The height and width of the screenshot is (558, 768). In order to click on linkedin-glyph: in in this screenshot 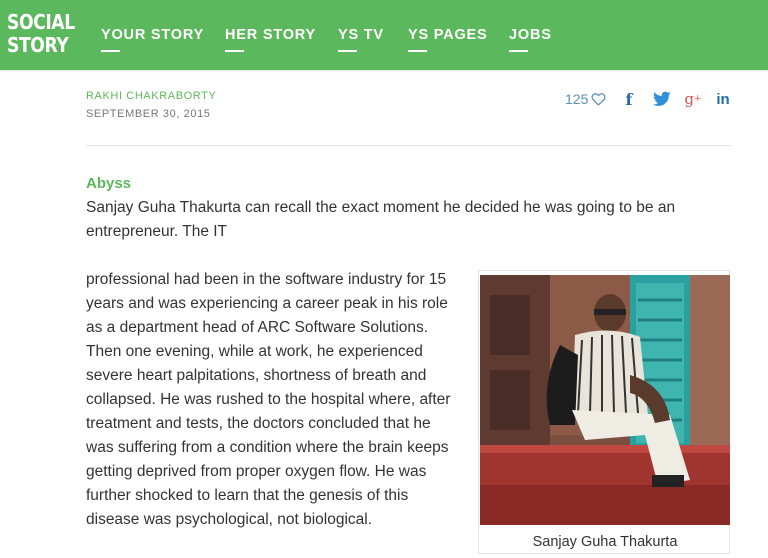, I will do `click(723, 99)`.